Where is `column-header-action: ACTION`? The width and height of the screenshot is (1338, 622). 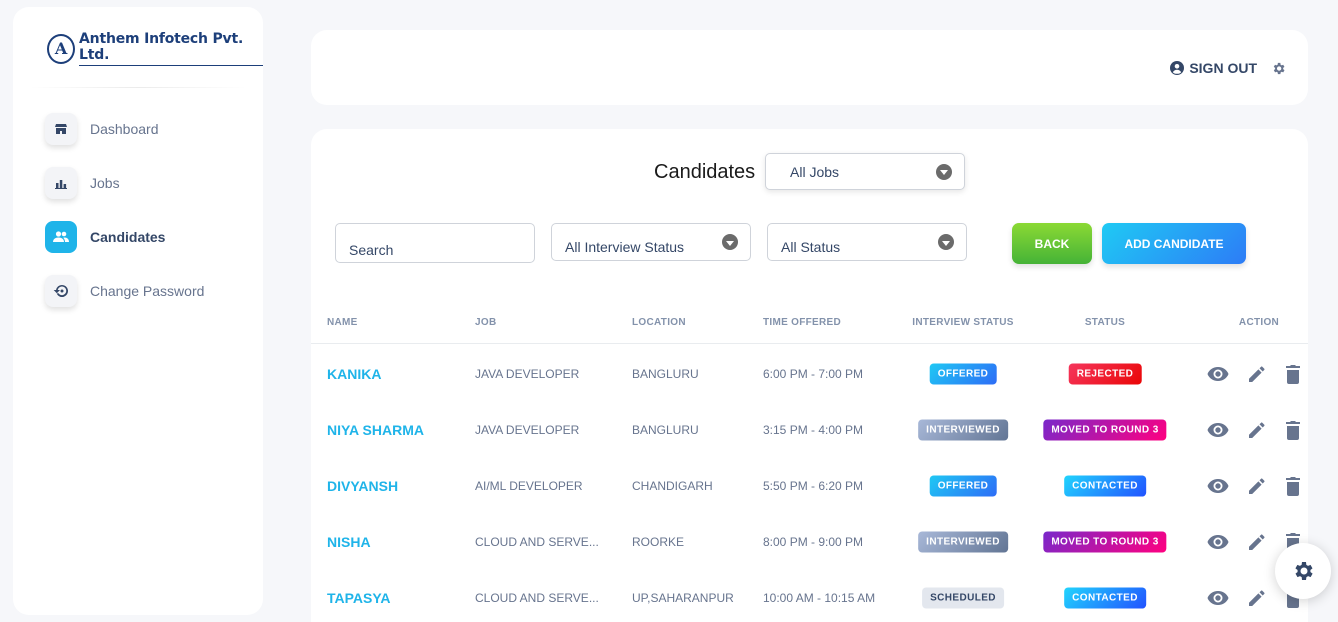 column-header-action: ACTION is located at coordinates (1259, 322).